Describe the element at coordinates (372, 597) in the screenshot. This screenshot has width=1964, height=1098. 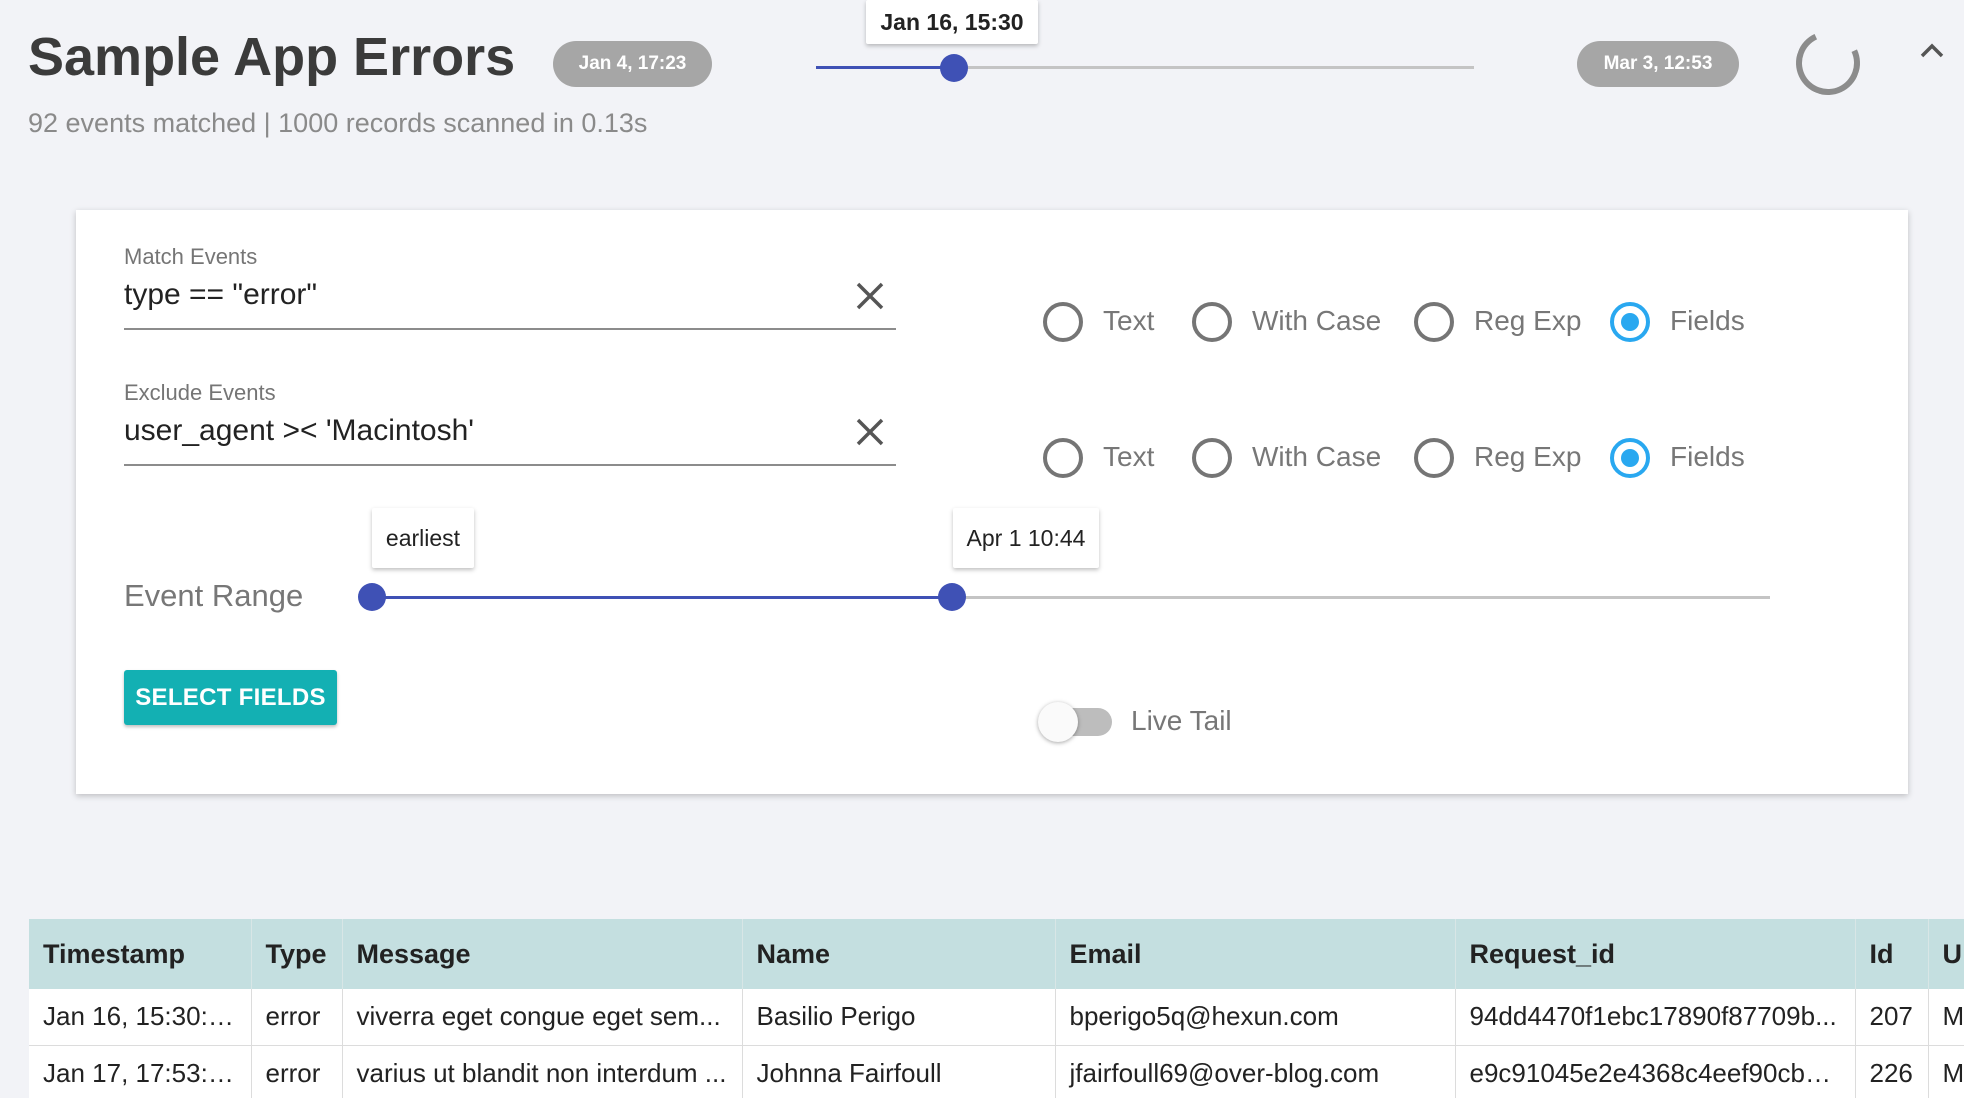
I see `event-range-start-thumb` at that location.